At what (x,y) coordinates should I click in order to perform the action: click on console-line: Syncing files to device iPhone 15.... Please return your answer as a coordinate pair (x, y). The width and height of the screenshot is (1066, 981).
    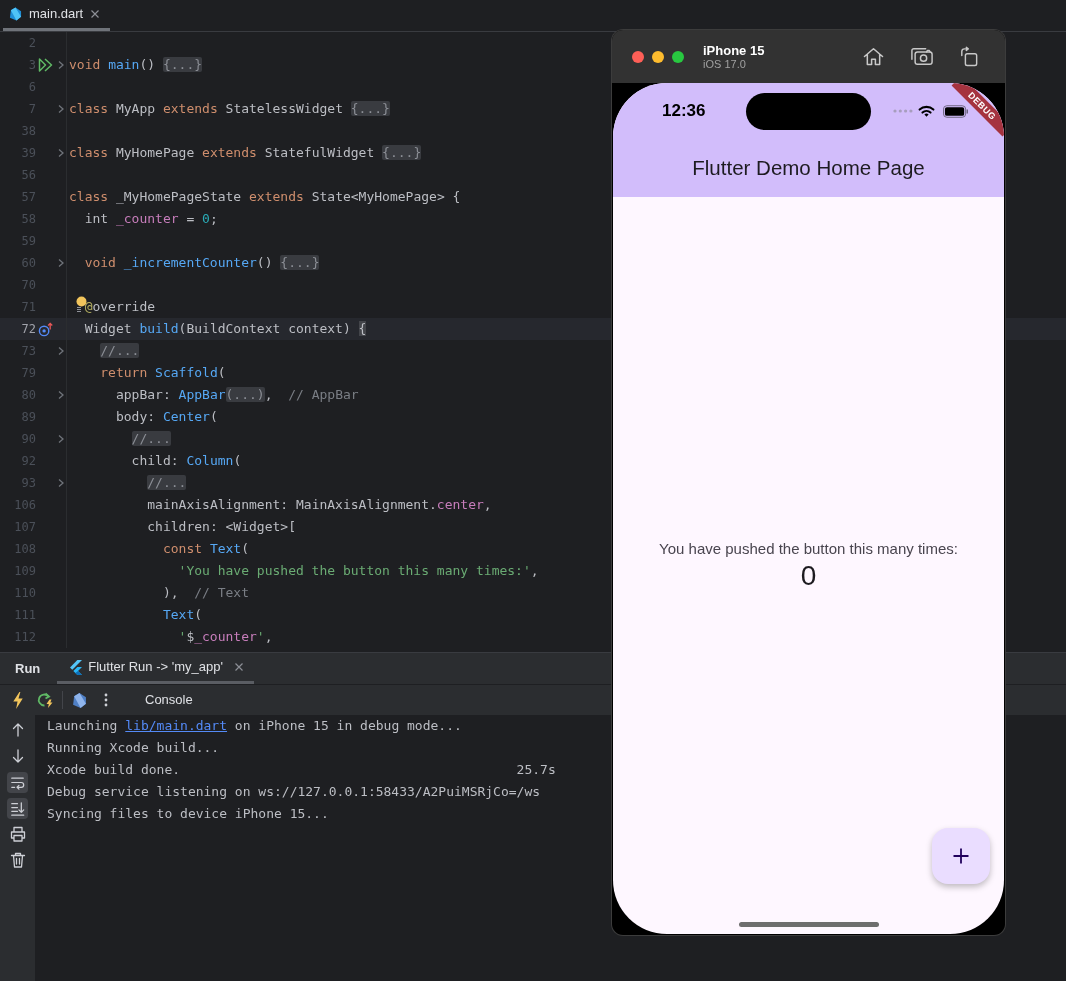
    Looking at the image, I should click on (188, 814).